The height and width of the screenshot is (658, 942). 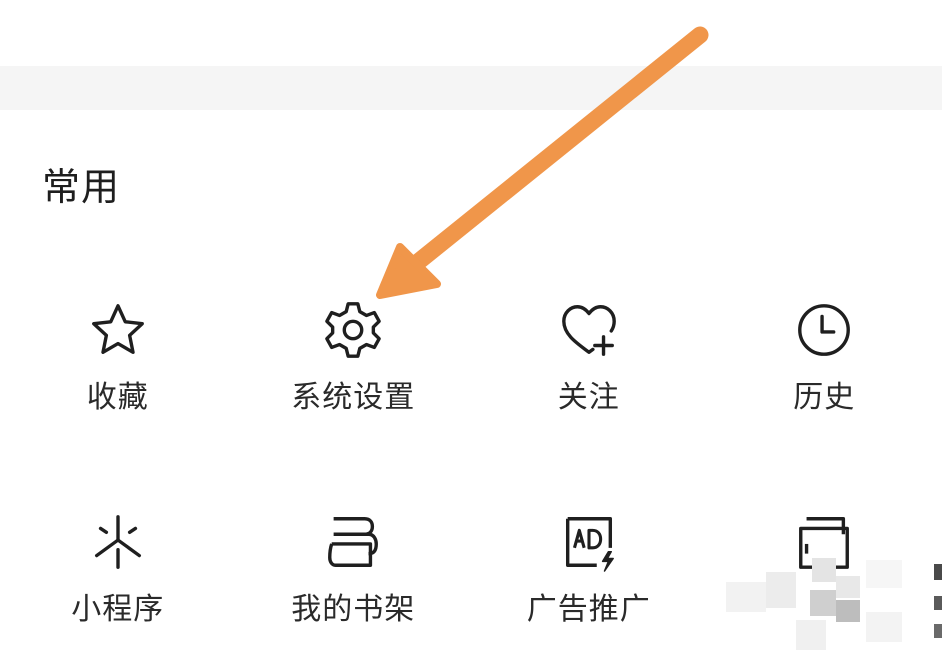 I want to click on heart-plus-icon, so click(x=589, y=330).